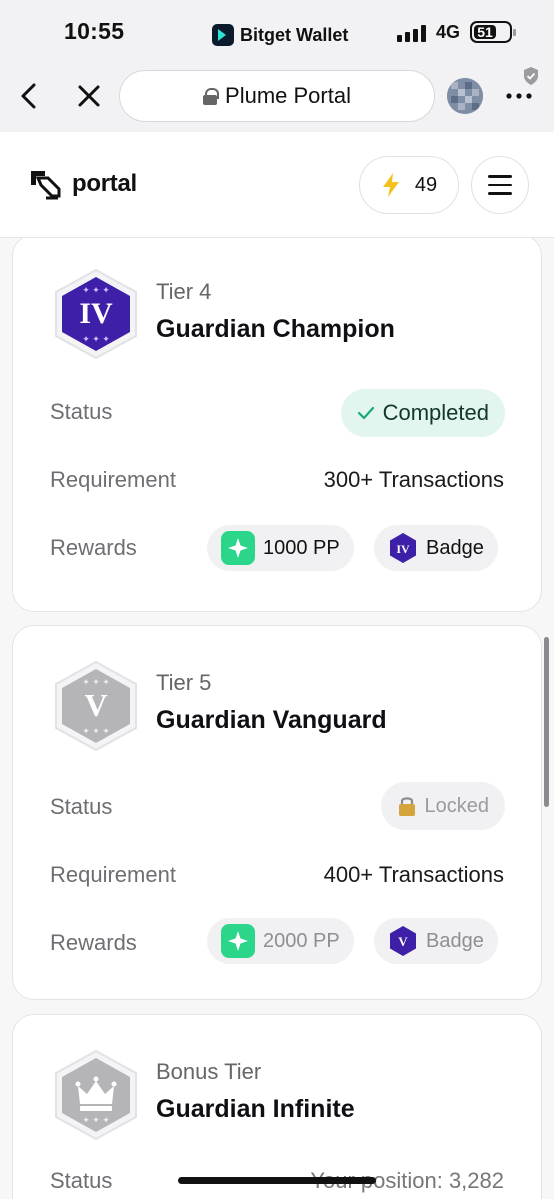  Describe the element at coordinates (277, 185) in the screenshot. I see `site-header: portal 49` at that location.